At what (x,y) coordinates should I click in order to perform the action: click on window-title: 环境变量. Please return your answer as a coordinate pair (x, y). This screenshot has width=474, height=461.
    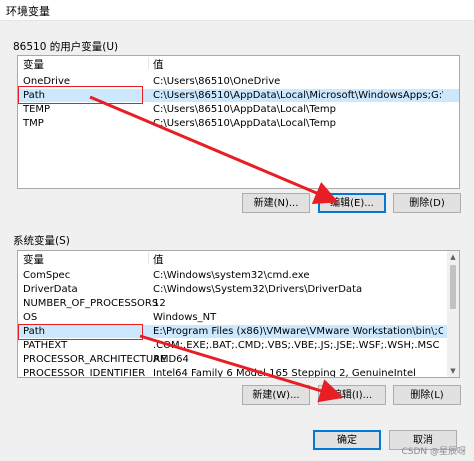
    Looking at the image, I should click on (28, 11).